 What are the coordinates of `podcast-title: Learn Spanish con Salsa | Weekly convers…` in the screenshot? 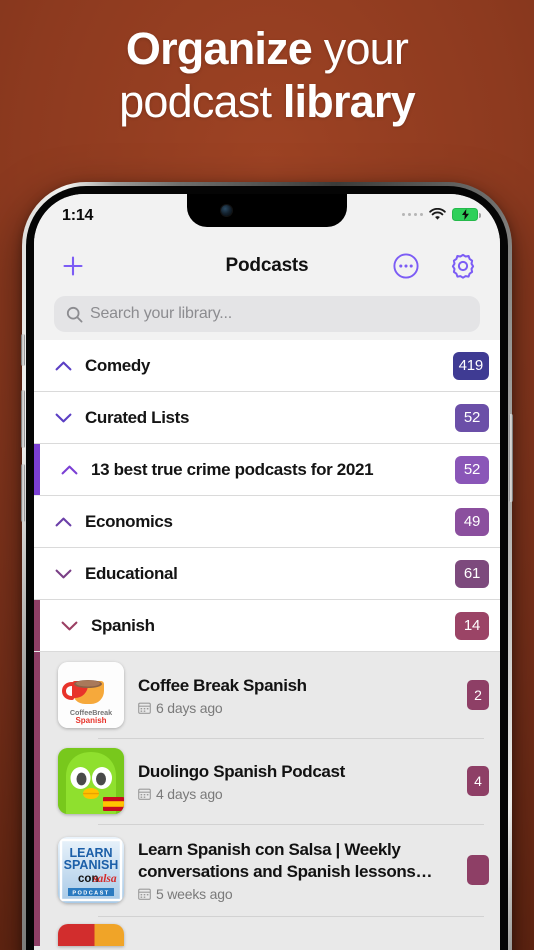 It's located at (277, 860).